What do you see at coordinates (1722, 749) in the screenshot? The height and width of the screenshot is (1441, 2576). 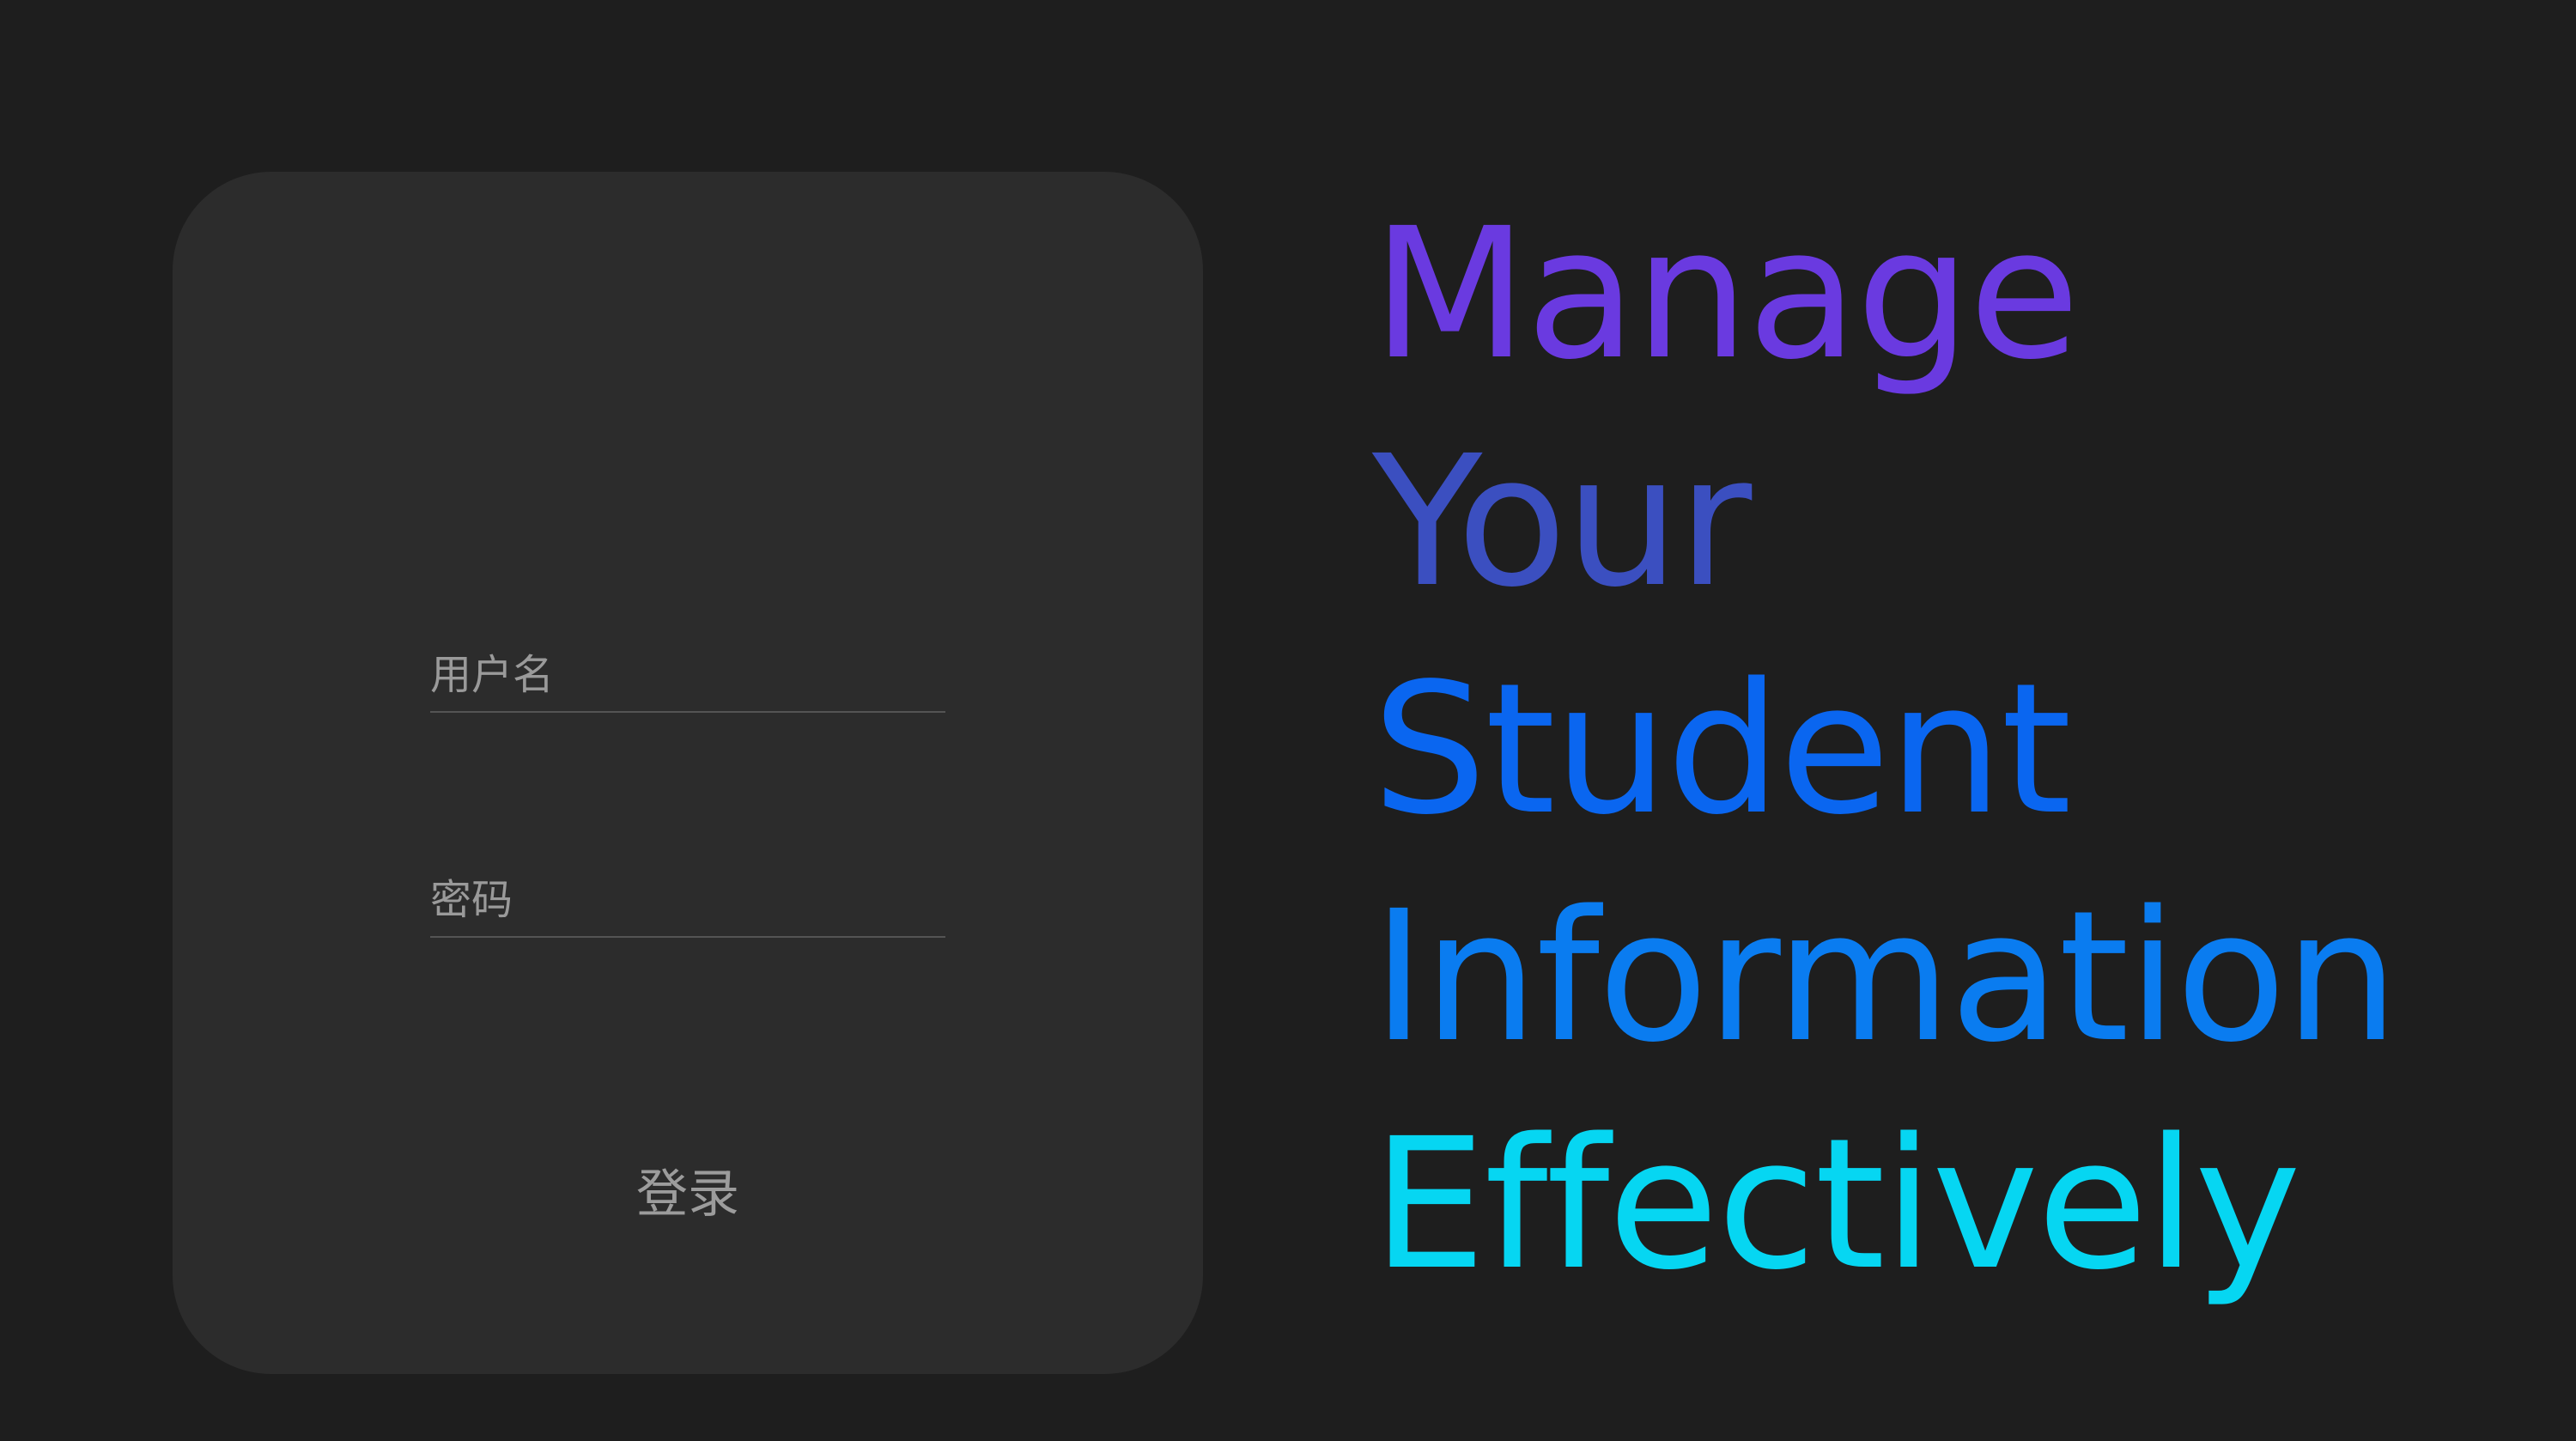 I see `headline-line-student: Student` at bounding box center [1722, 749].